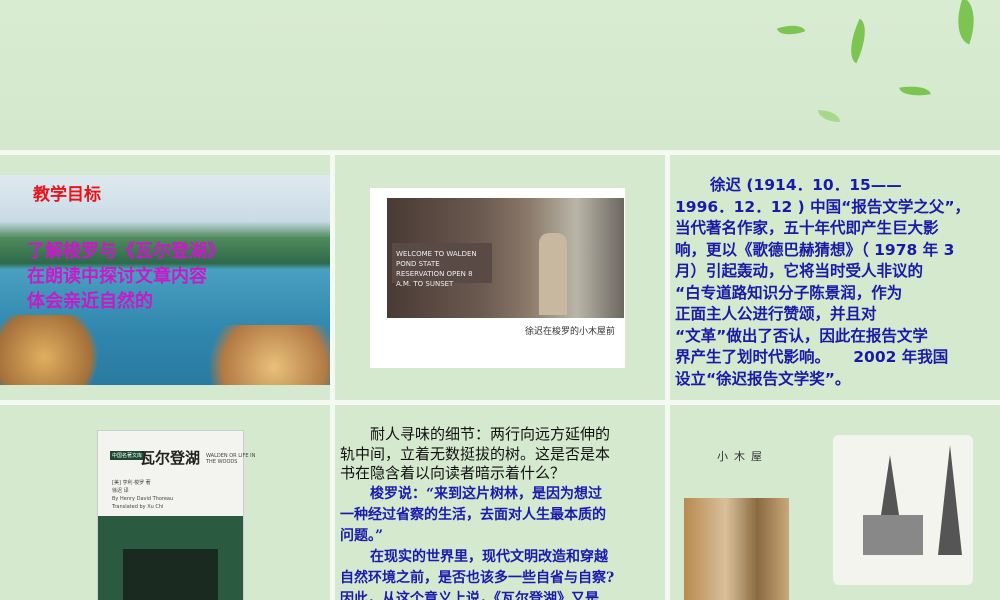 This screenshot has width=1000, height=600. I want to click on quote-line: 因此，从这个意义上说，《瓦尔登湖》又是, so click(469, 595).